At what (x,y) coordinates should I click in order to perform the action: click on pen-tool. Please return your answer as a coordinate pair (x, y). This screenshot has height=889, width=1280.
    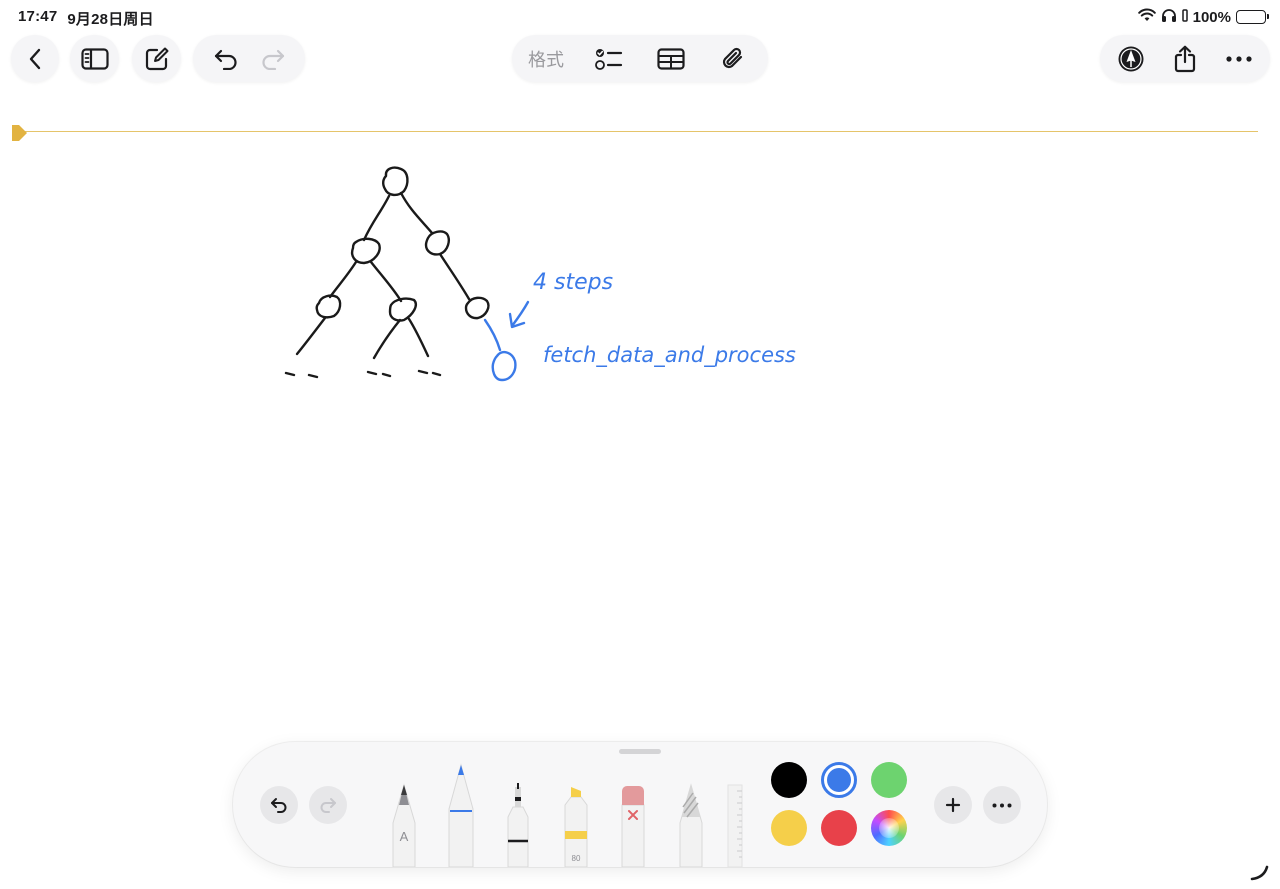
    Looking at the image, I should click on (461, 815).